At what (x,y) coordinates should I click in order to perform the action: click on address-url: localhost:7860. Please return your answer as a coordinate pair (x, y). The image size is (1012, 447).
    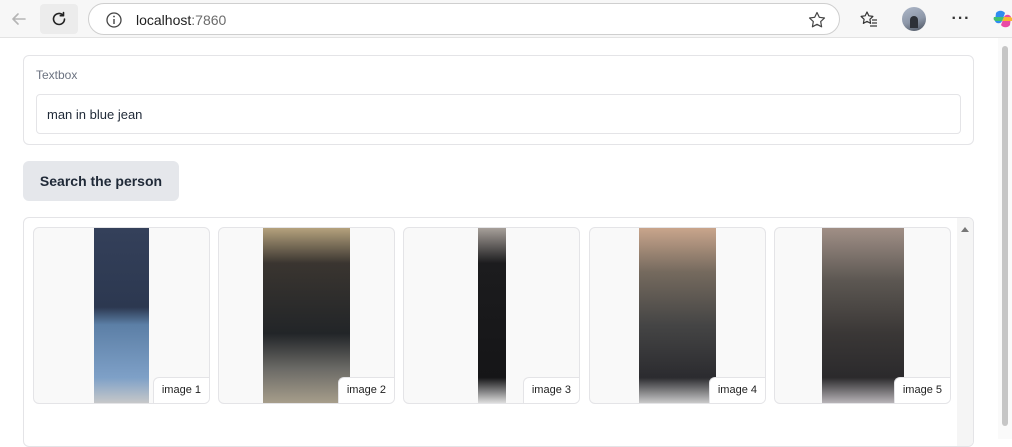
    Looking at the image, I should click on (181, 20).